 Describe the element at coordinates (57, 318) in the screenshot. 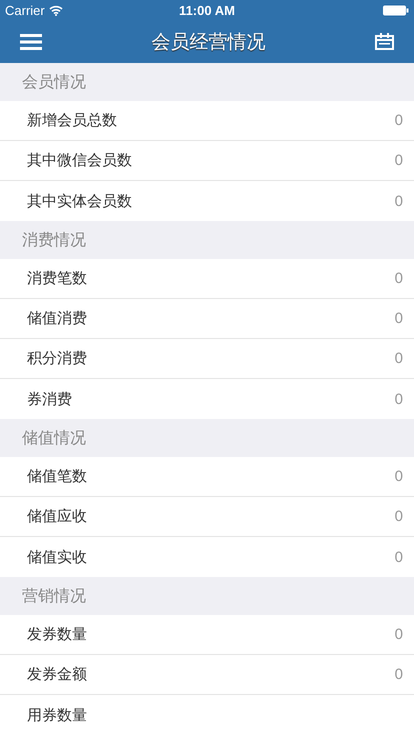

I see `row-label: 储值消费` at that location.